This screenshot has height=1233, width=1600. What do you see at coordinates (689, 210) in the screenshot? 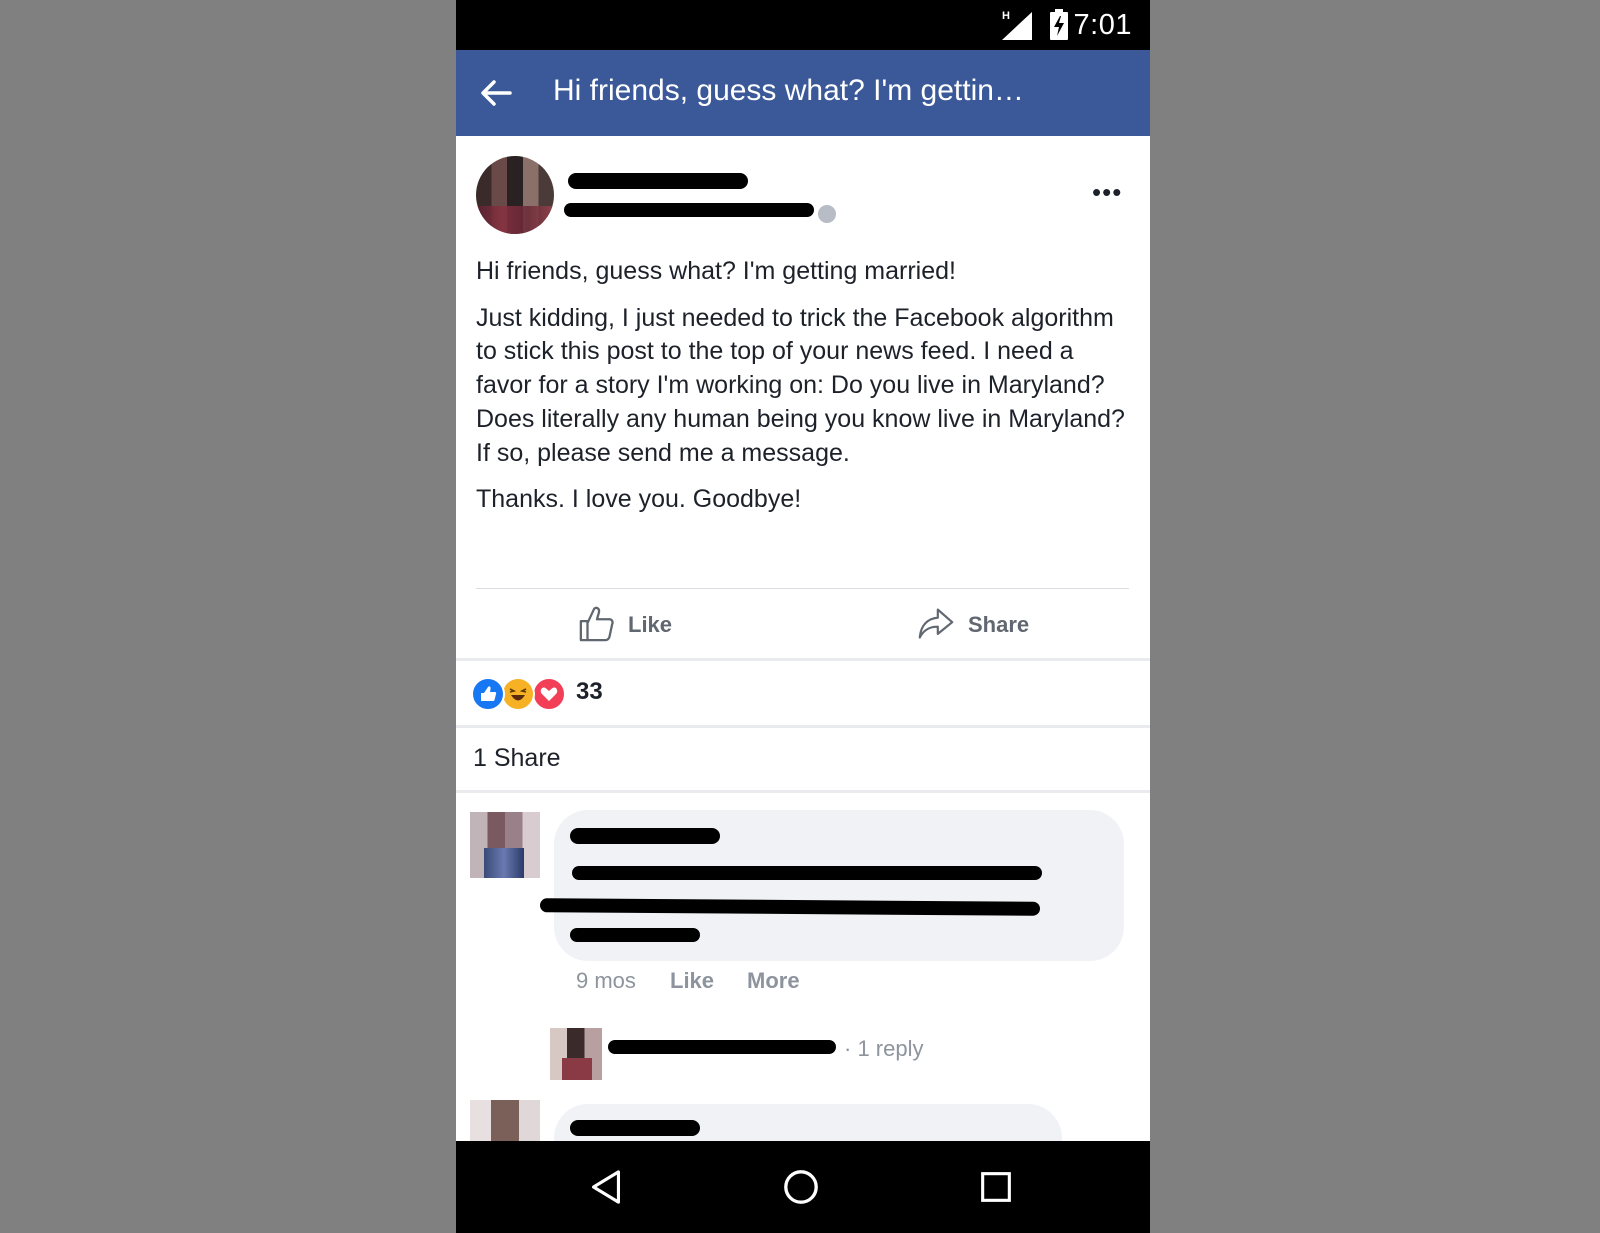
I see `timestamp-redacted` at bounding box center [689, 210].